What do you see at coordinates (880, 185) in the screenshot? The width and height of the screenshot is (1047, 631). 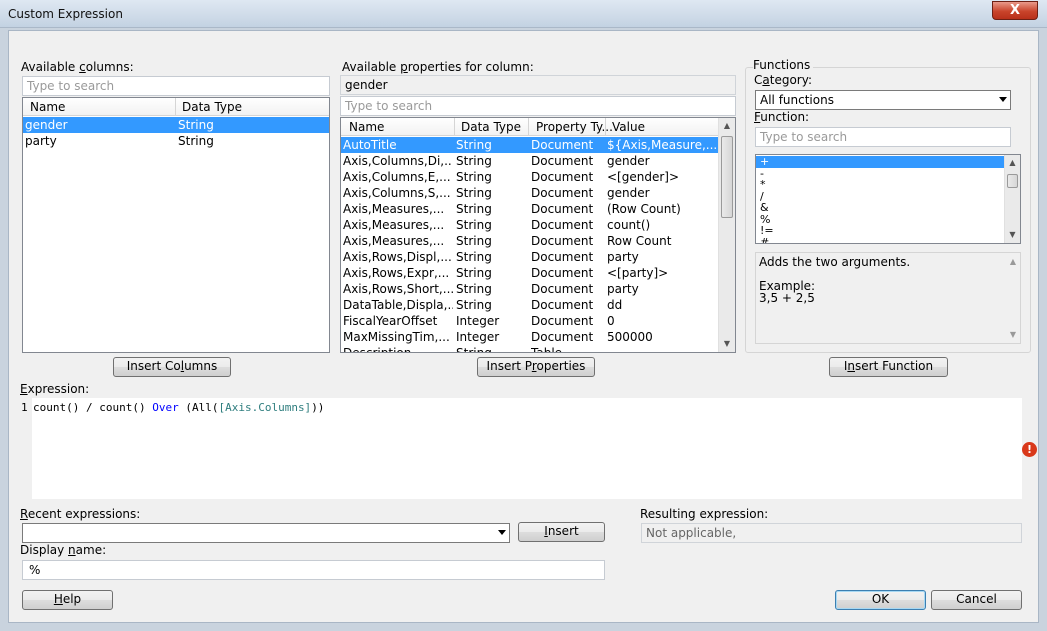 I see `function-item: *` at bounding box center [880, 185].